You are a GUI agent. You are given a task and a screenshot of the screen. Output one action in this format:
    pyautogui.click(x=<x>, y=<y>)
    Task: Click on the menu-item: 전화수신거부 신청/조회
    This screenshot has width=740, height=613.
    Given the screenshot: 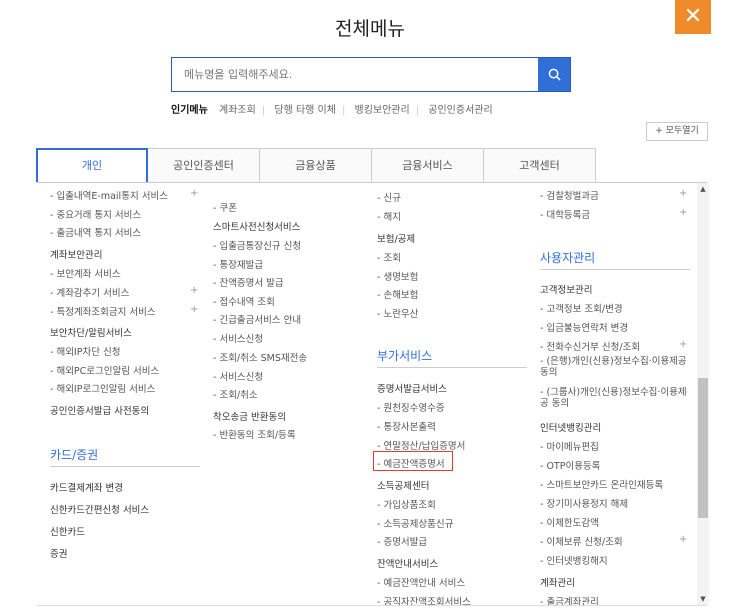 What is the action you would take?
    pyautogui.click(x=590, y=346)
    